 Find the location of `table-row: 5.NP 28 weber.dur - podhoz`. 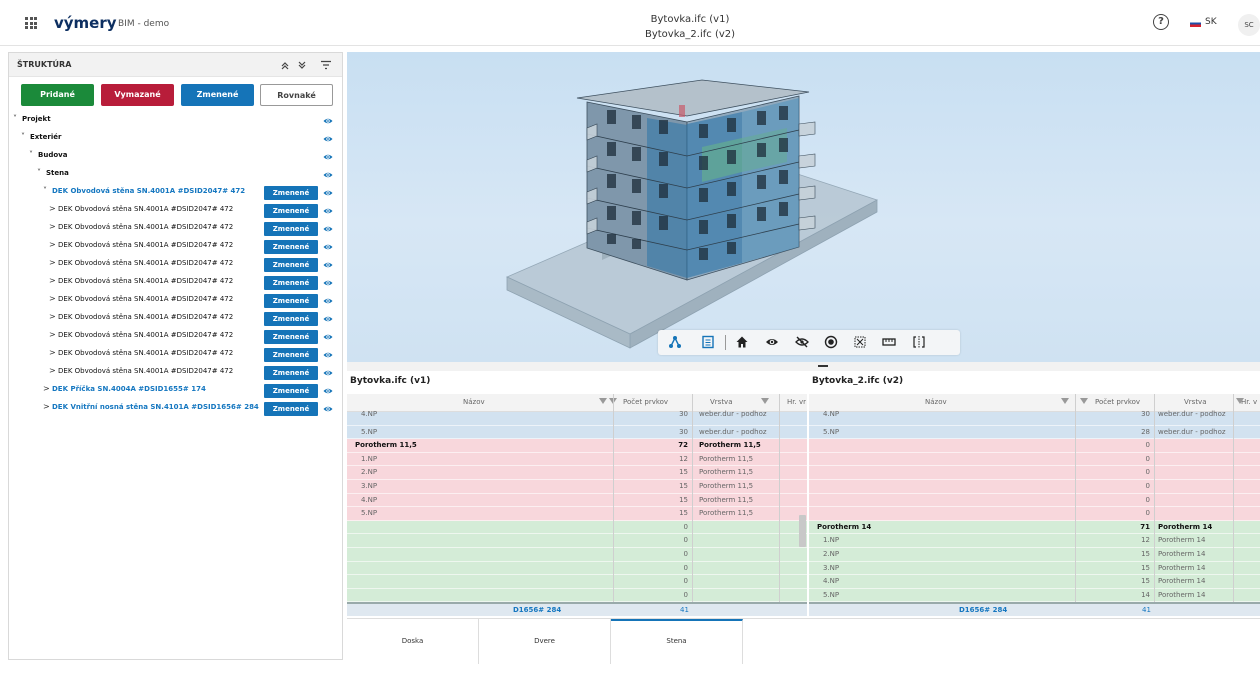

table-row: 5.NP 28 weber.dur - podhoz is located at coordinates (1034, 432).